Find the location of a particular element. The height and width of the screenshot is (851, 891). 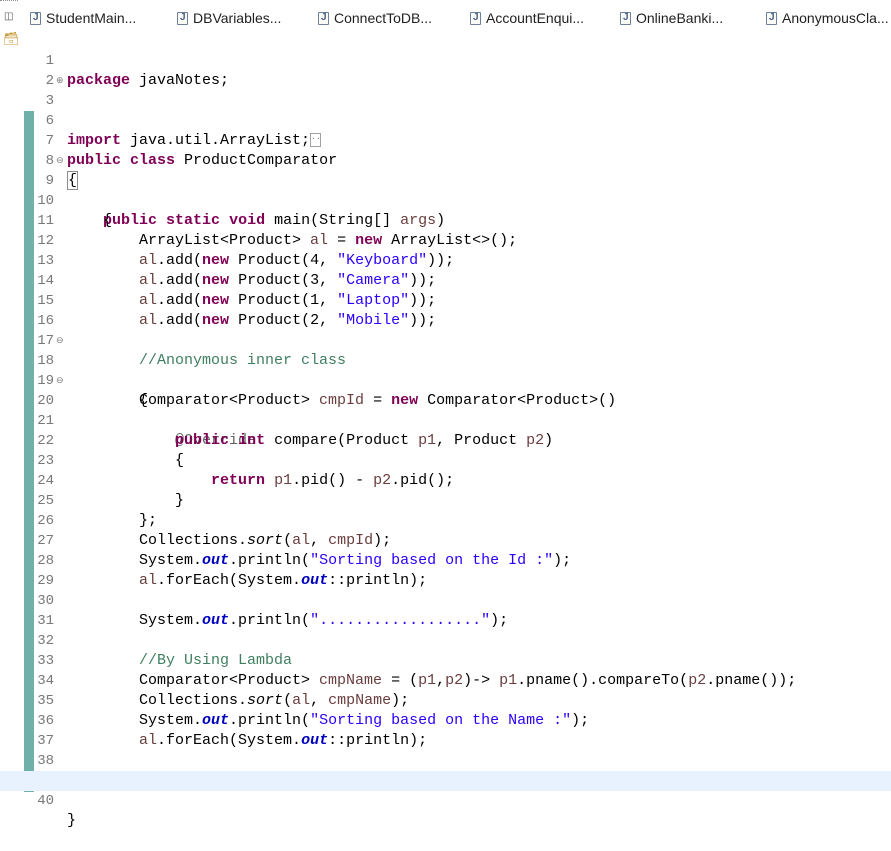

code-line: 19 { is located at coordinates (445, 380).